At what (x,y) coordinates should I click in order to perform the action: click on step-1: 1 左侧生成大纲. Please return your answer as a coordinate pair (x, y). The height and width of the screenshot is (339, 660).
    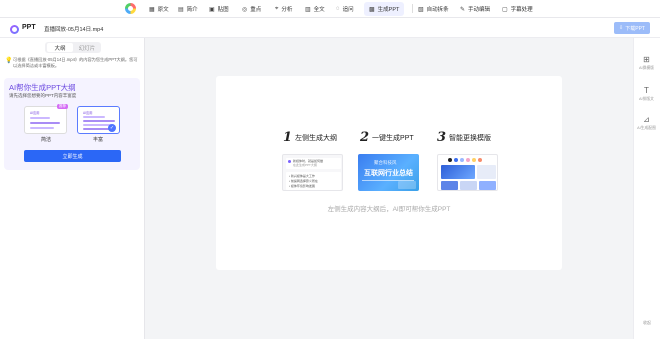
    Looking at the image, I should click on (310, 137).